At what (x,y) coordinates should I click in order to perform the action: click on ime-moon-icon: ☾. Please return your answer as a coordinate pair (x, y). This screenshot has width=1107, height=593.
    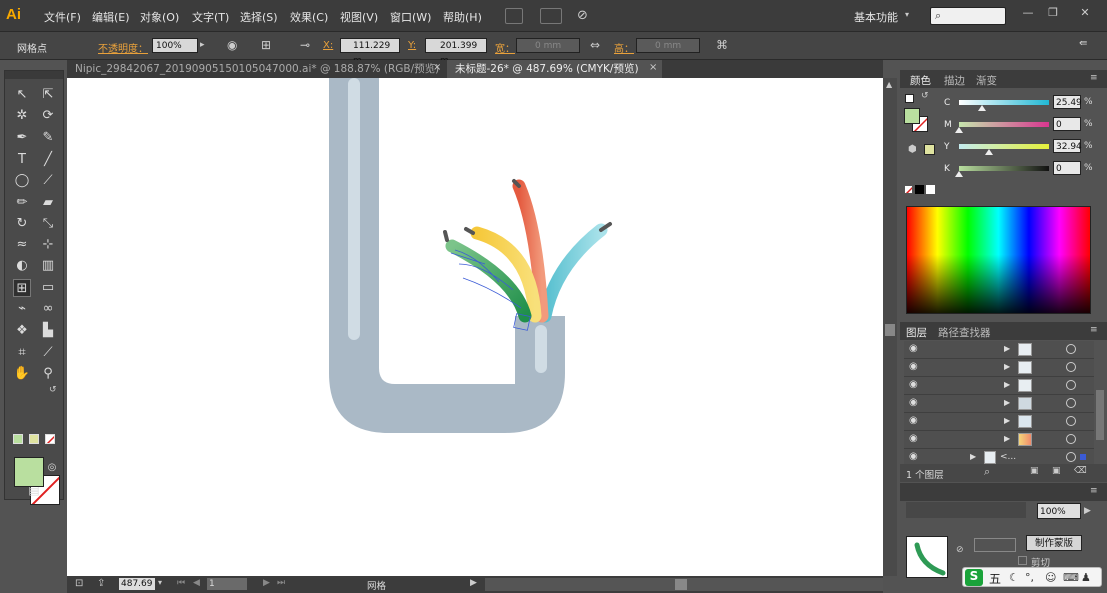
    Looking at the image, I should click on (1014, 577).